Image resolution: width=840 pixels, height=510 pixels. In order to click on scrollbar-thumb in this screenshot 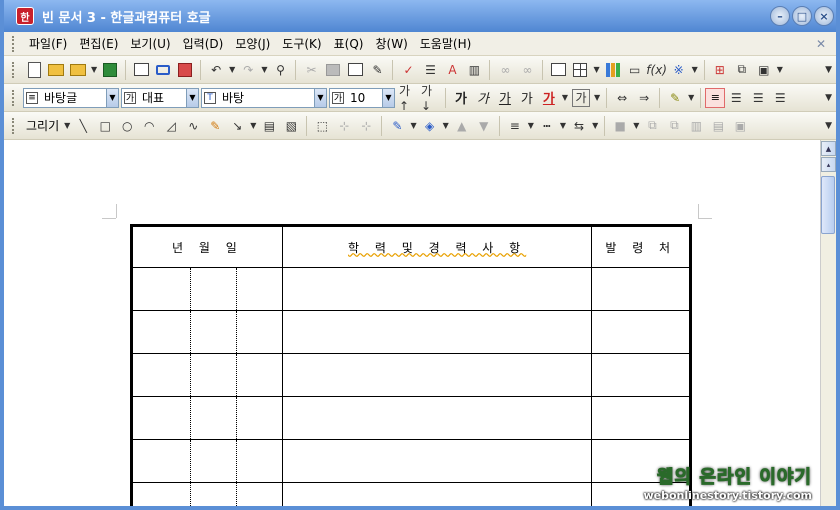, I will do `click(828, 205)`.